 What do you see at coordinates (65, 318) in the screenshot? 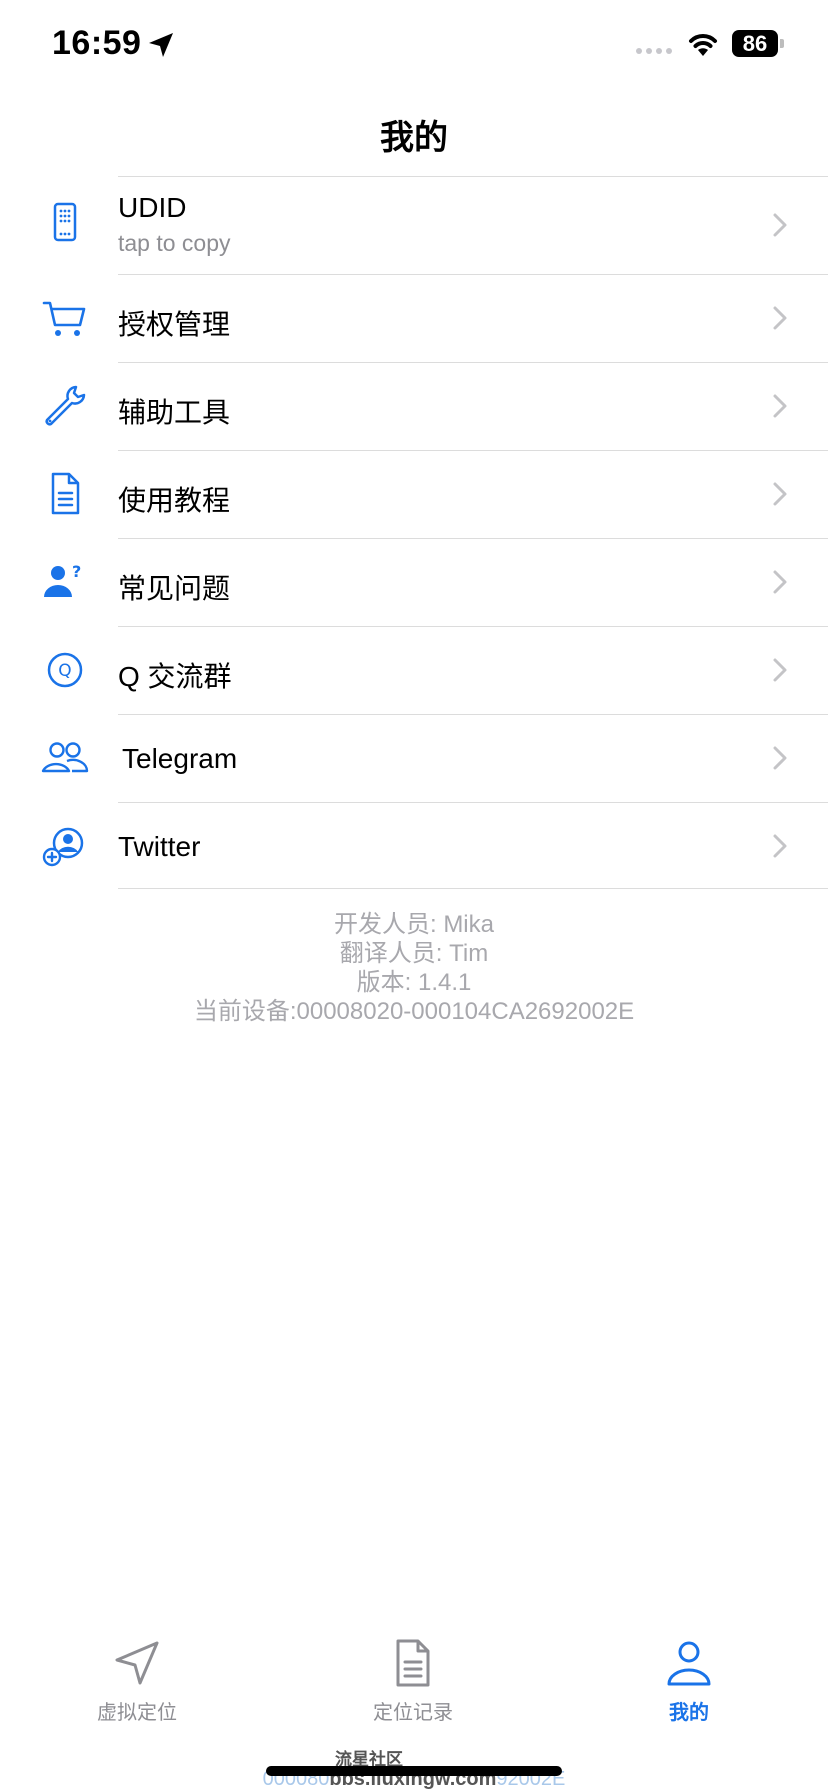
I see `cart-icon` at bounding box center [65, 318].